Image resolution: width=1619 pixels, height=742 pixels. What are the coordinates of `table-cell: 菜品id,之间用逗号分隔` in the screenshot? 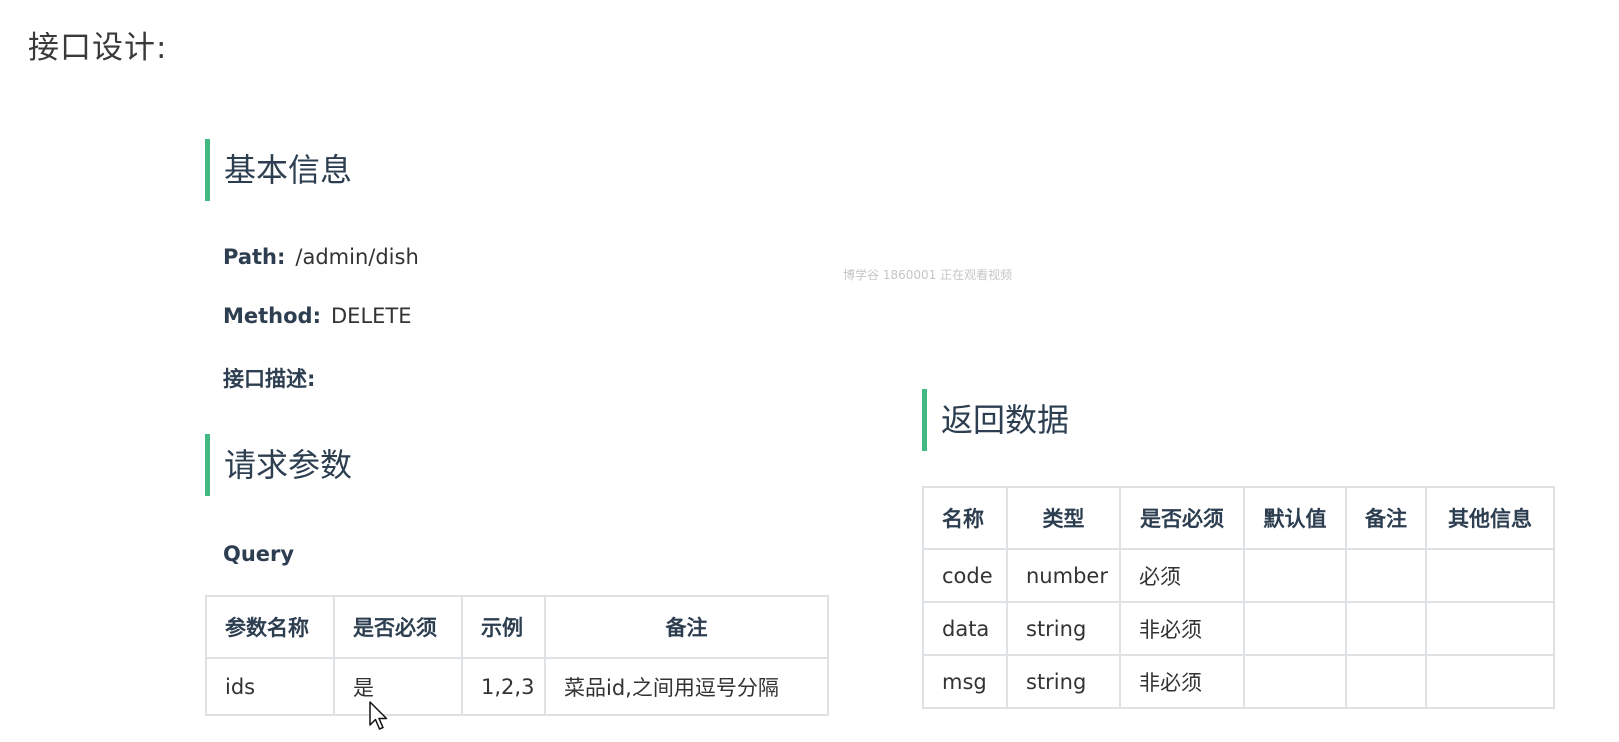 It's located at (686, 686).